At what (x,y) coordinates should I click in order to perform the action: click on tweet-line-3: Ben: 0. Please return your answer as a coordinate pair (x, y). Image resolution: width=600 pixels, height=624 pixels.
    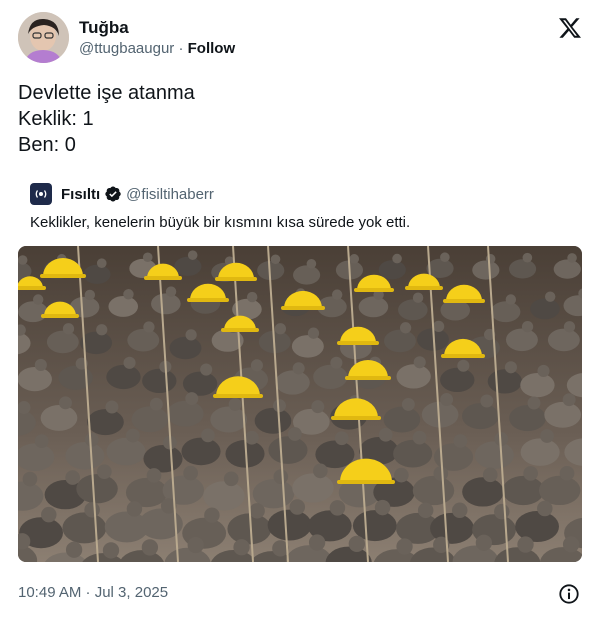
    Looking at the image, I should click on (47, 145).